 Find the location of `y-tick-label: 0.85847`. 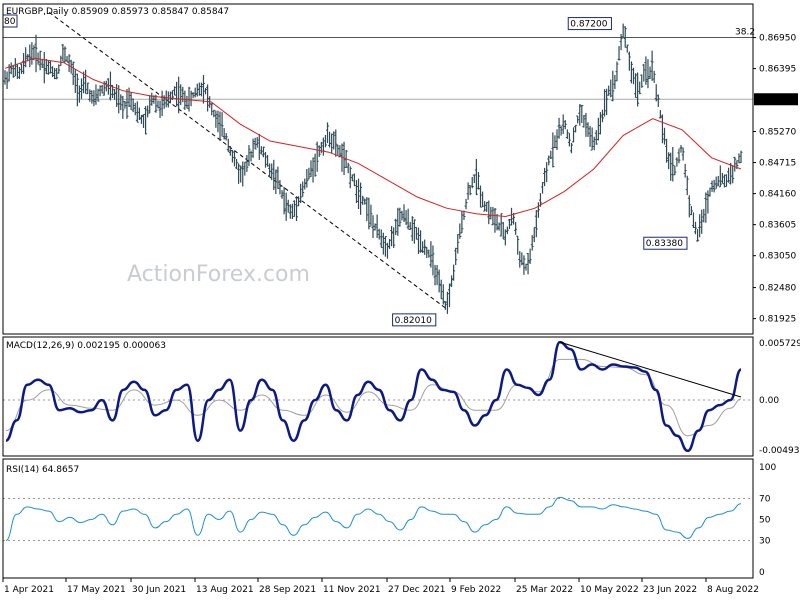

y-tick-label: 0.85847 is located at coordinates (777, 100).